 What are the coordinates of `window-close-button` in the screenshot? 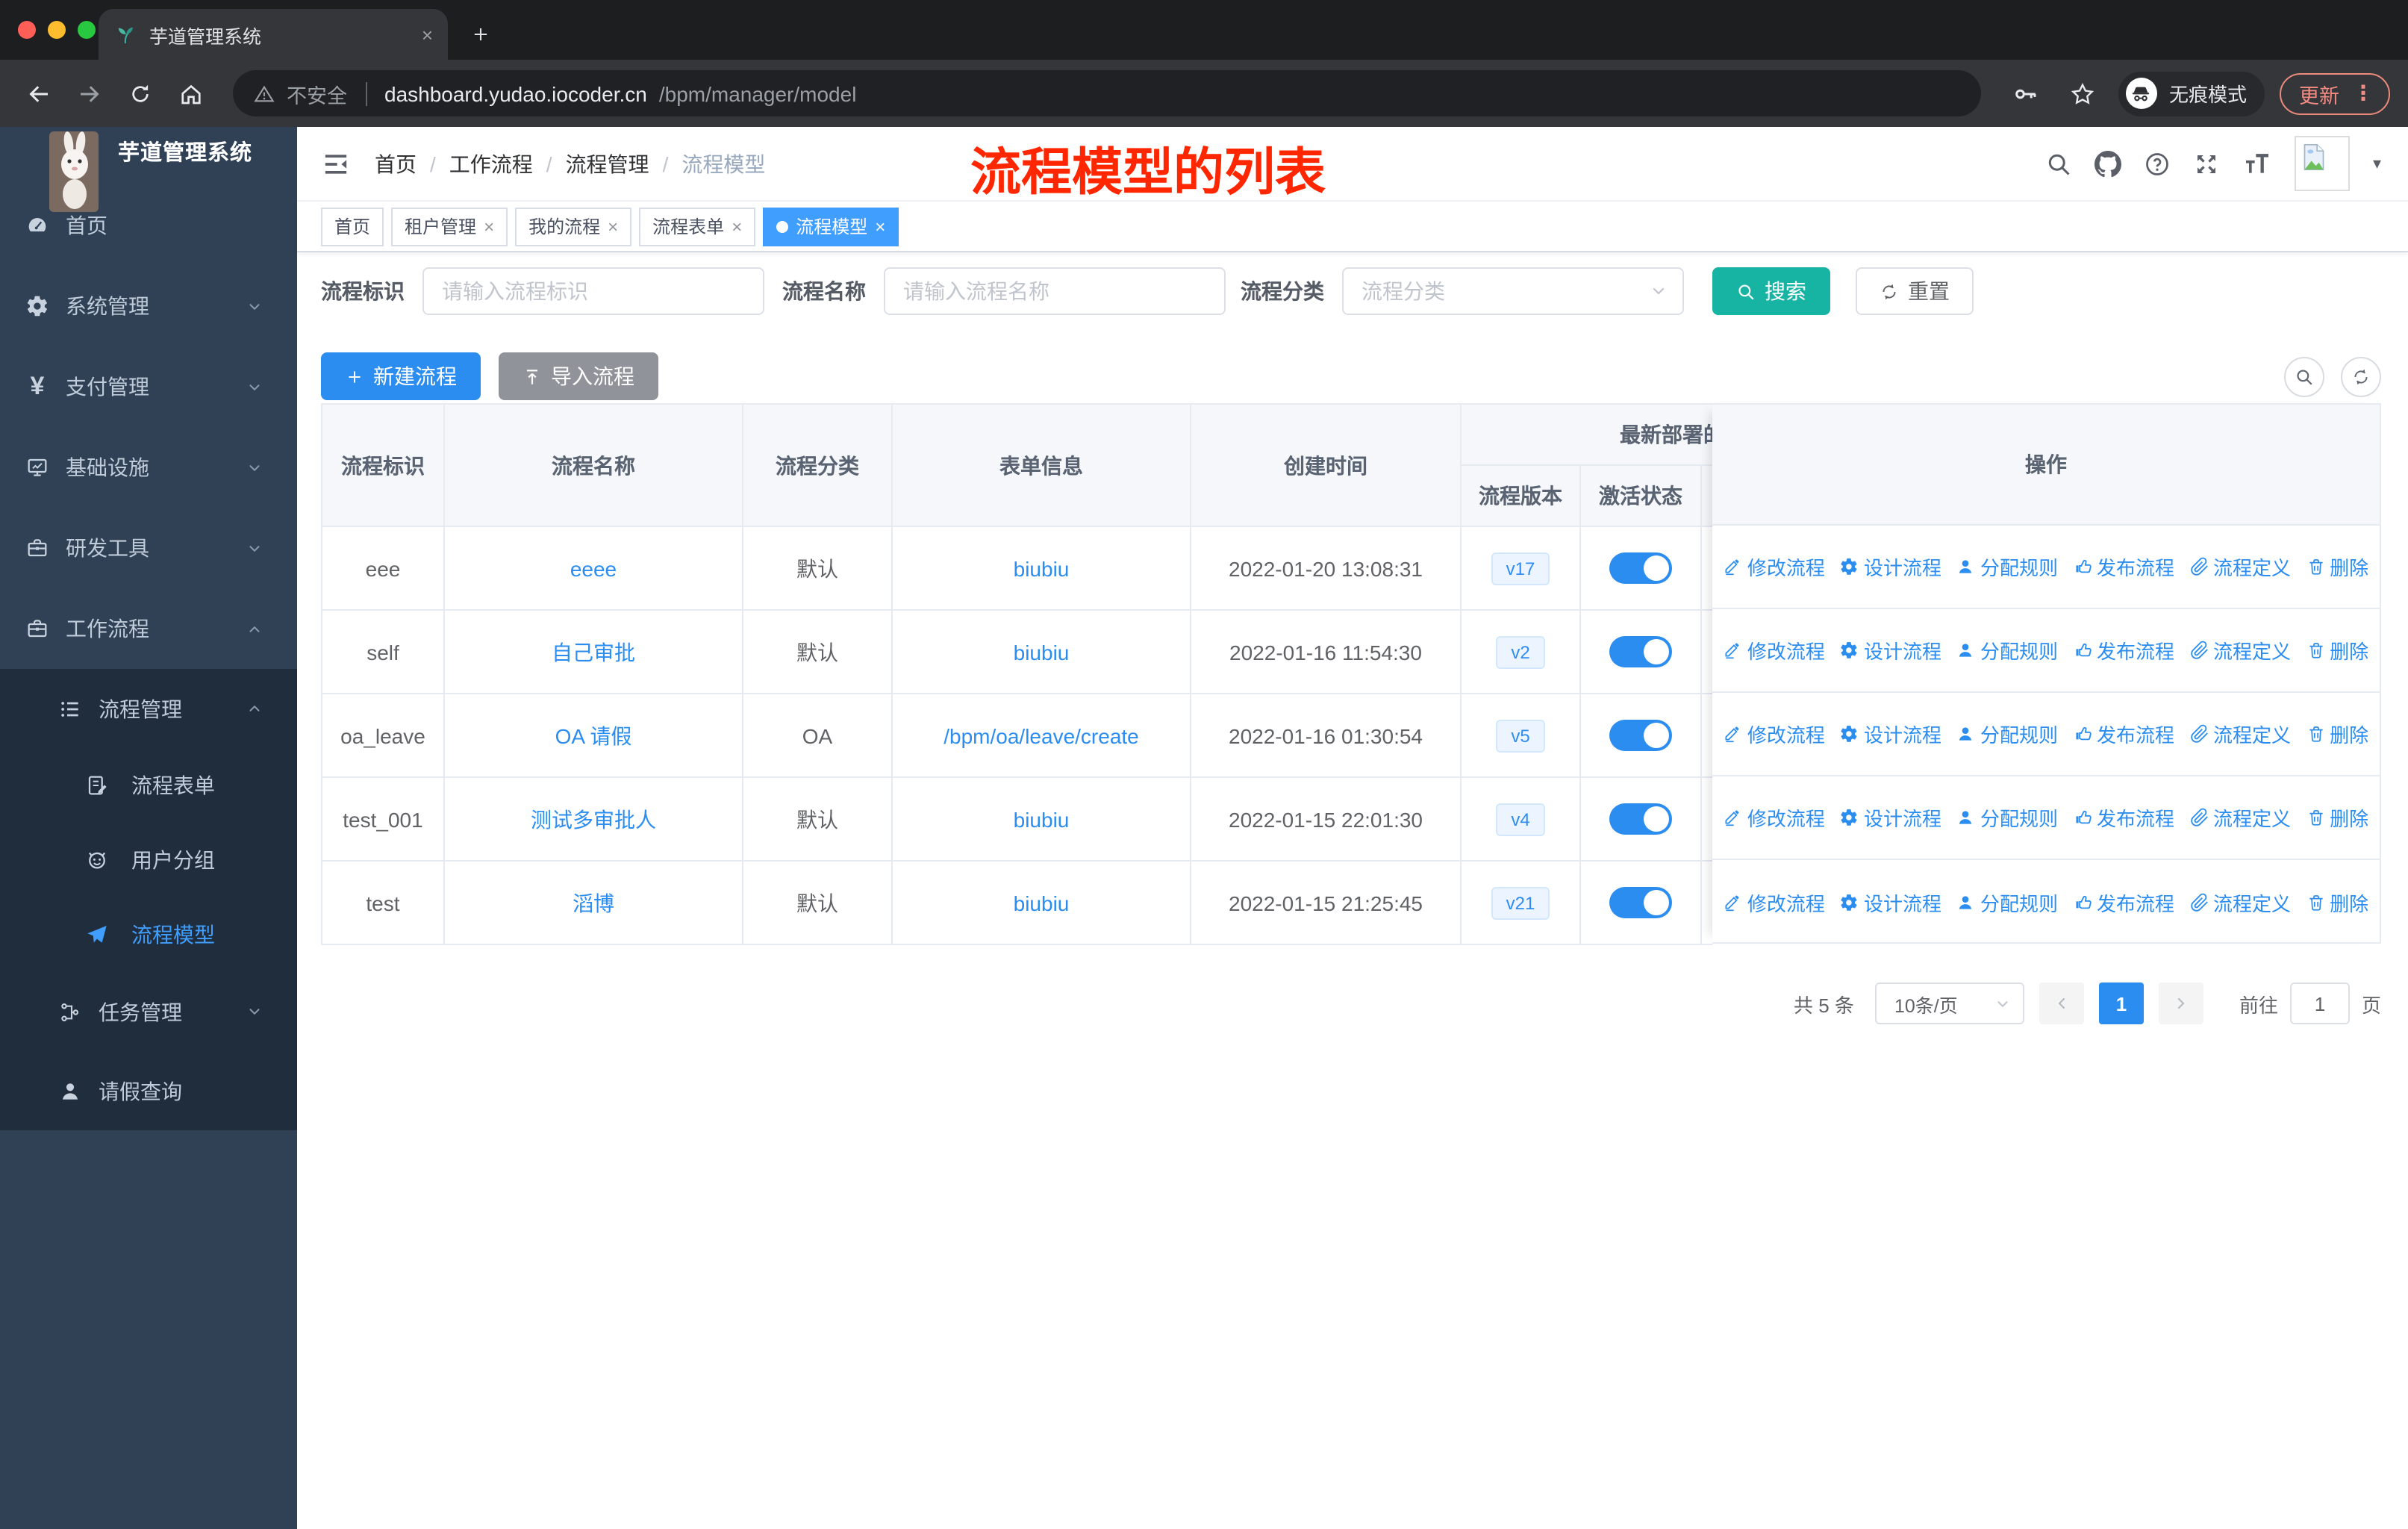 It's located at (27, 30).